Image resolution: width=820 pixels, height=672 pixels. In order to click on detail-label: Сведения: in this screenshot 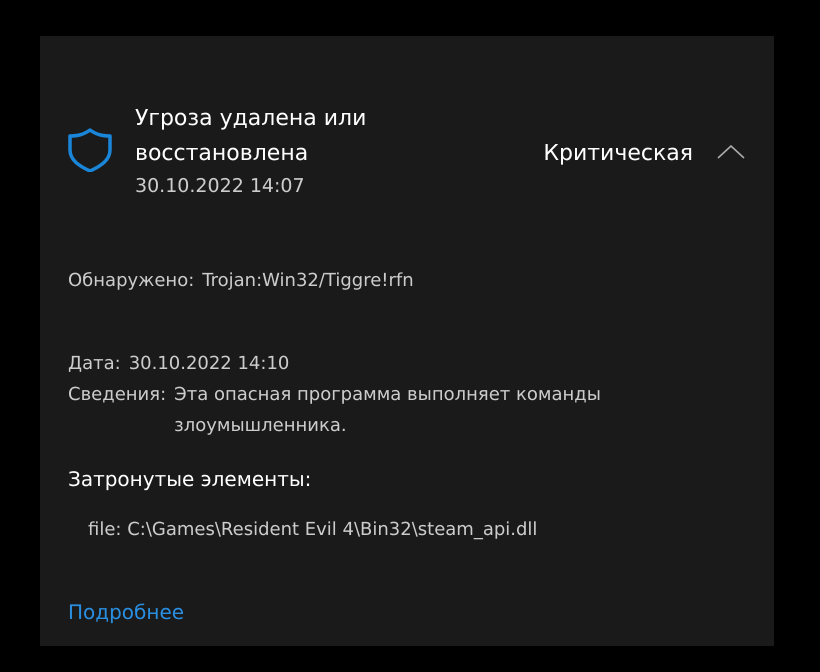, I will do `click(117, 395)`.